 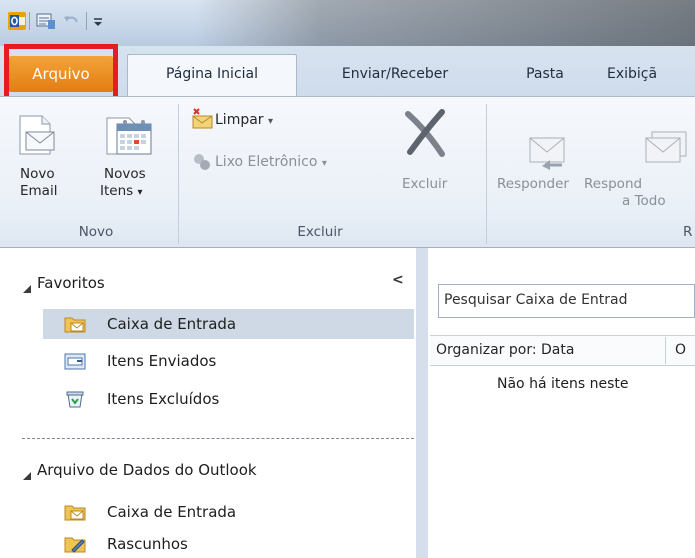 I want to click on pane-splitter, so click(x=422, y=403).